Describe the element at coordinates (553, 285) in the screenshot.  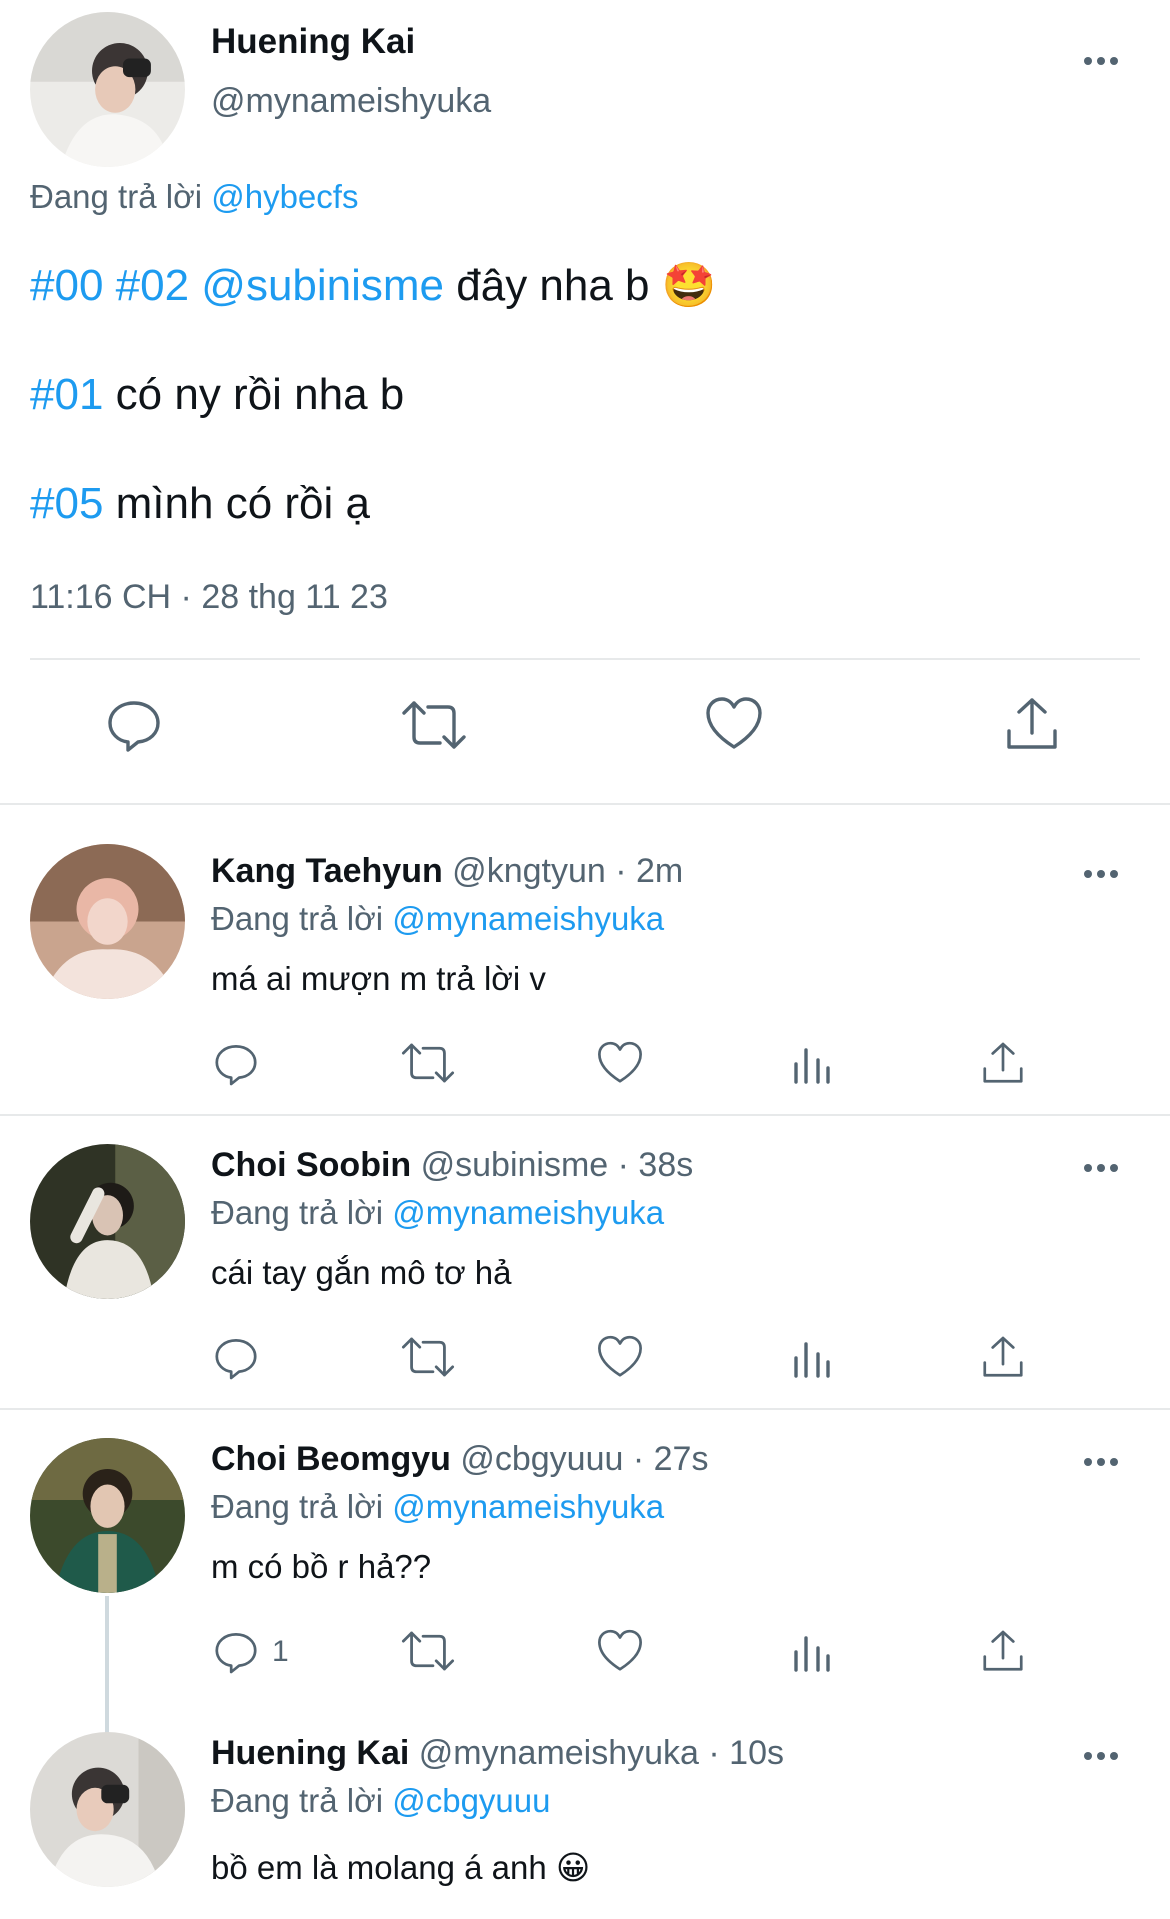
I see `tweet-text: đây nha b` at that location.